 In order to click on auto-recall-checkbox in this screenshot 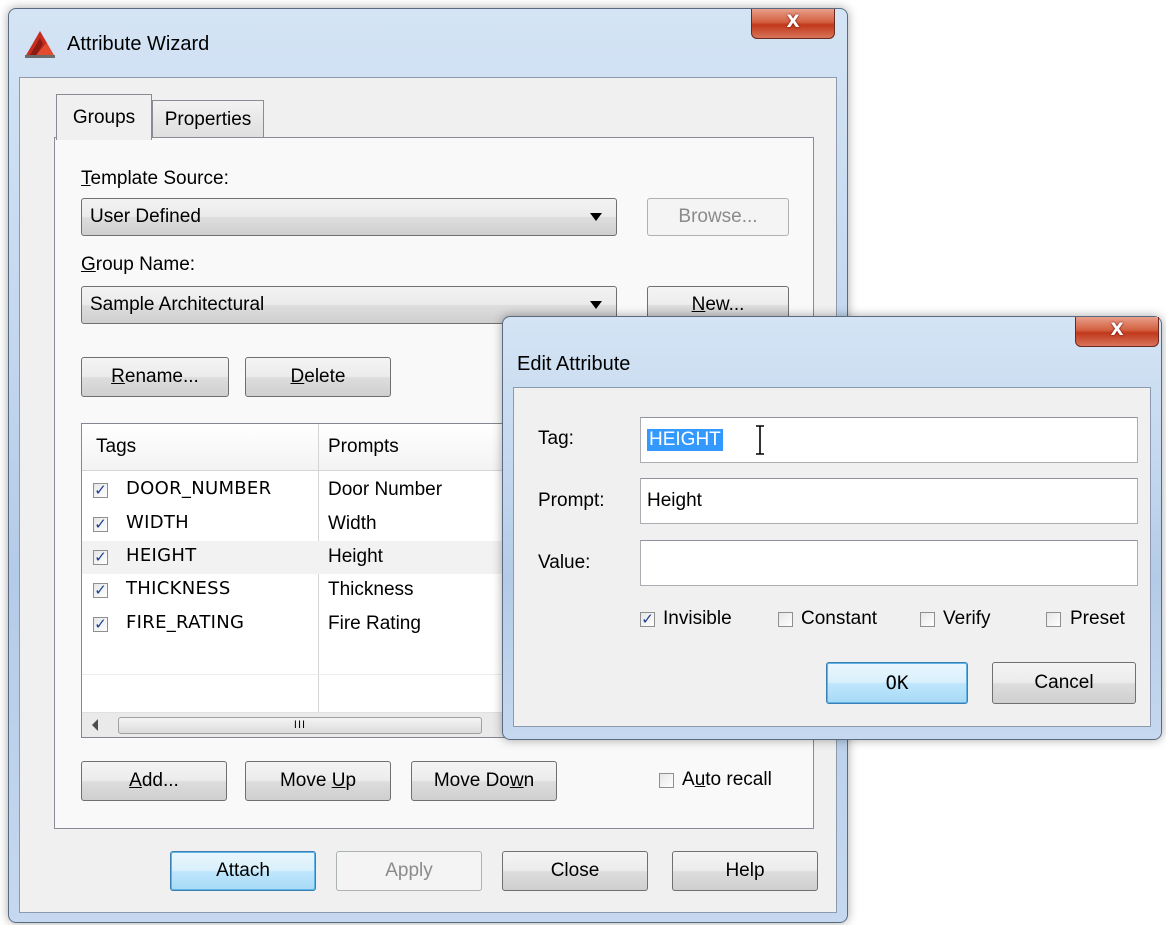, I will do `click(666, 780)`.